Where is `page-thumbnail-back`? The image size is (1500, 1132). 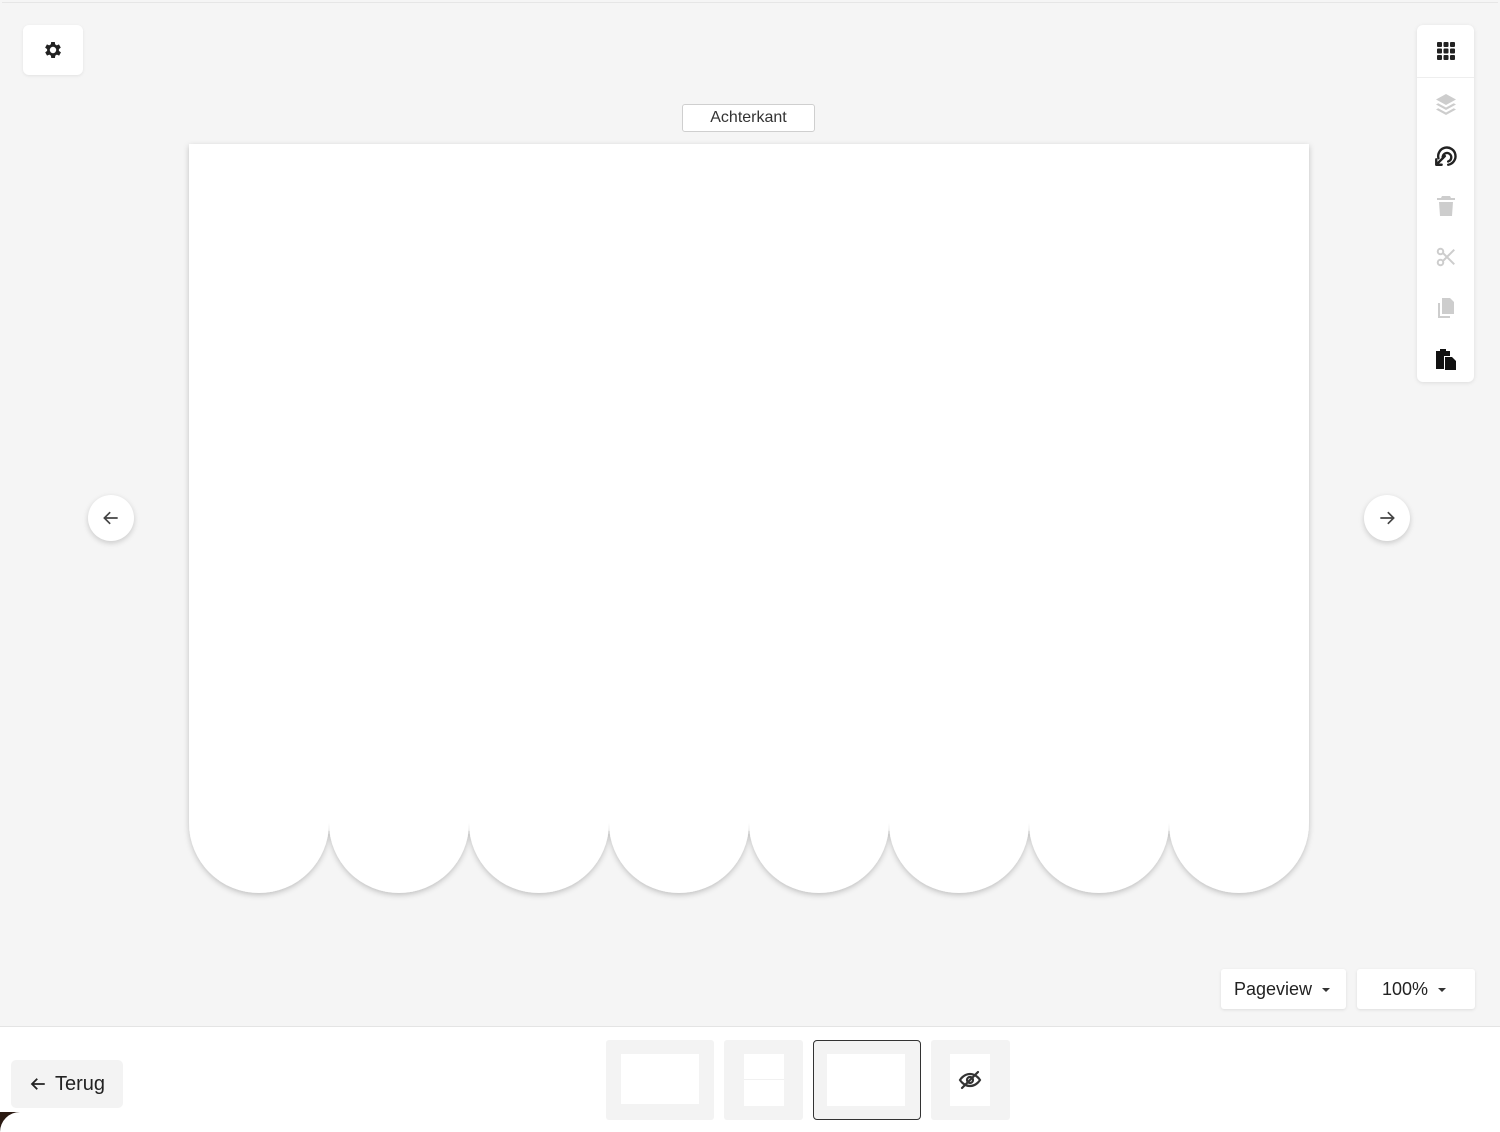
page-thumbnail-back is located at coordinates (867, 1080).